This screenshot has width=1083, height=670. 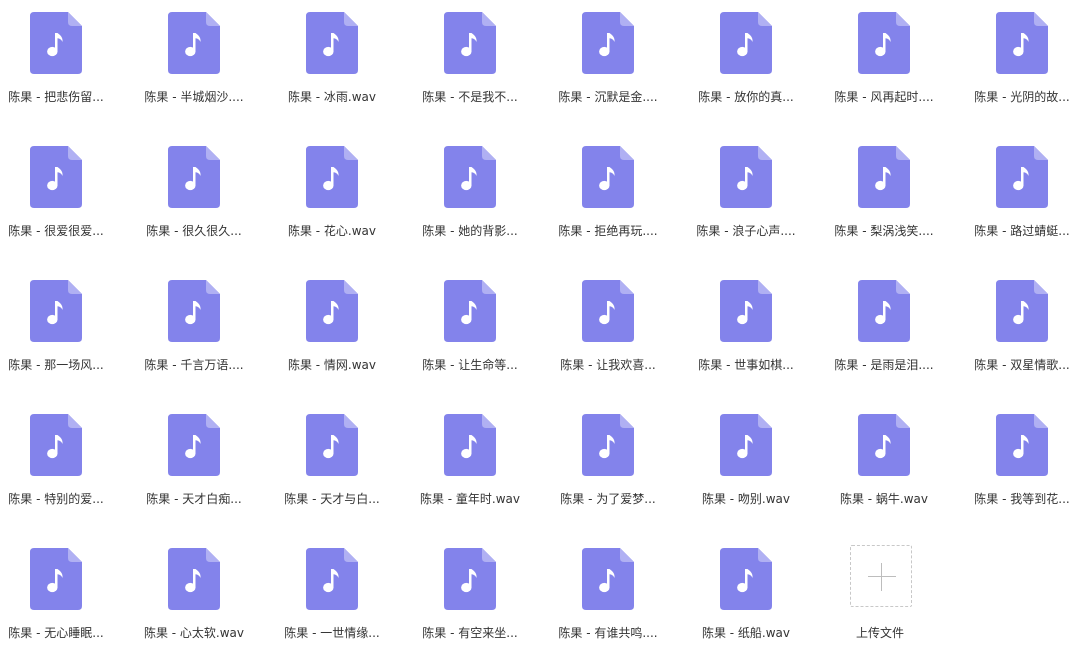 What do you see at coordinates (332, 97) in the screenshot?
I see `file-name: 陈果 - 冰雨.wav` at bounding box center [332, 97].